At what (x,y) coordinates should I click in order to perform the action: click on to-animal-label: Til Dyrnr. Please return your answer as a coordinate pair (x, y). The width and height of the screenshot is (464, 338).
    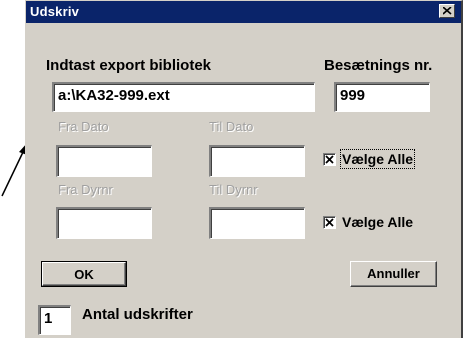
    Looking at the image, I should click on (233, 189).